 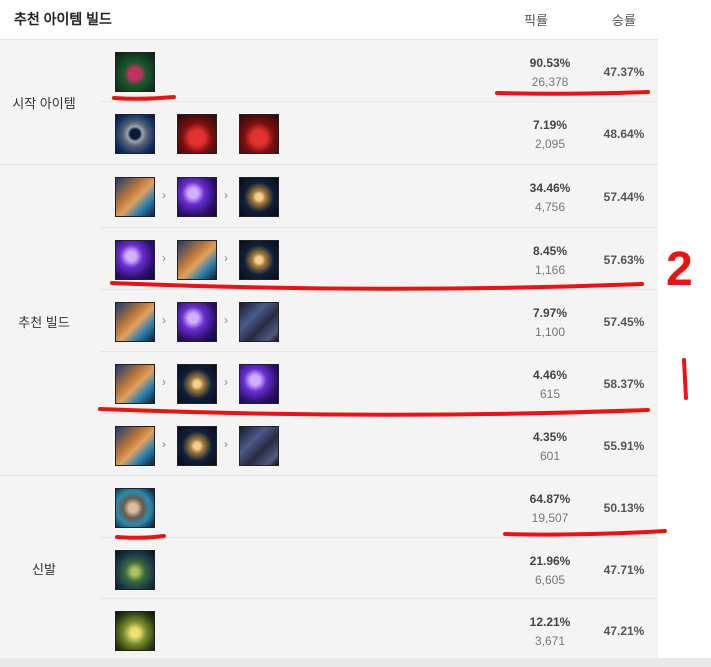 I want to click on game-count: 6,605, so click(x=550, y=580).